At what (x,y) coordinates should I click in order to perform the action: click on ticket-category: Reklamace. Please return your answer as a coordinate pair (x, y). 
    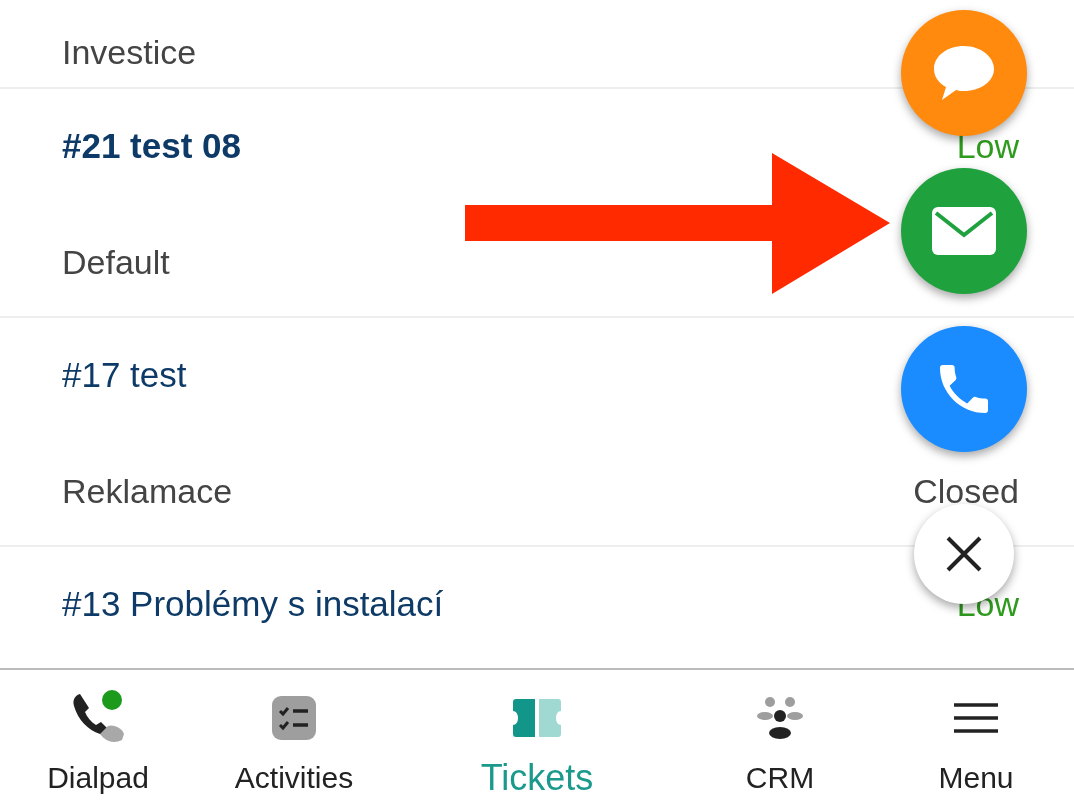
    Looking at the image, I should click on (147, 491).